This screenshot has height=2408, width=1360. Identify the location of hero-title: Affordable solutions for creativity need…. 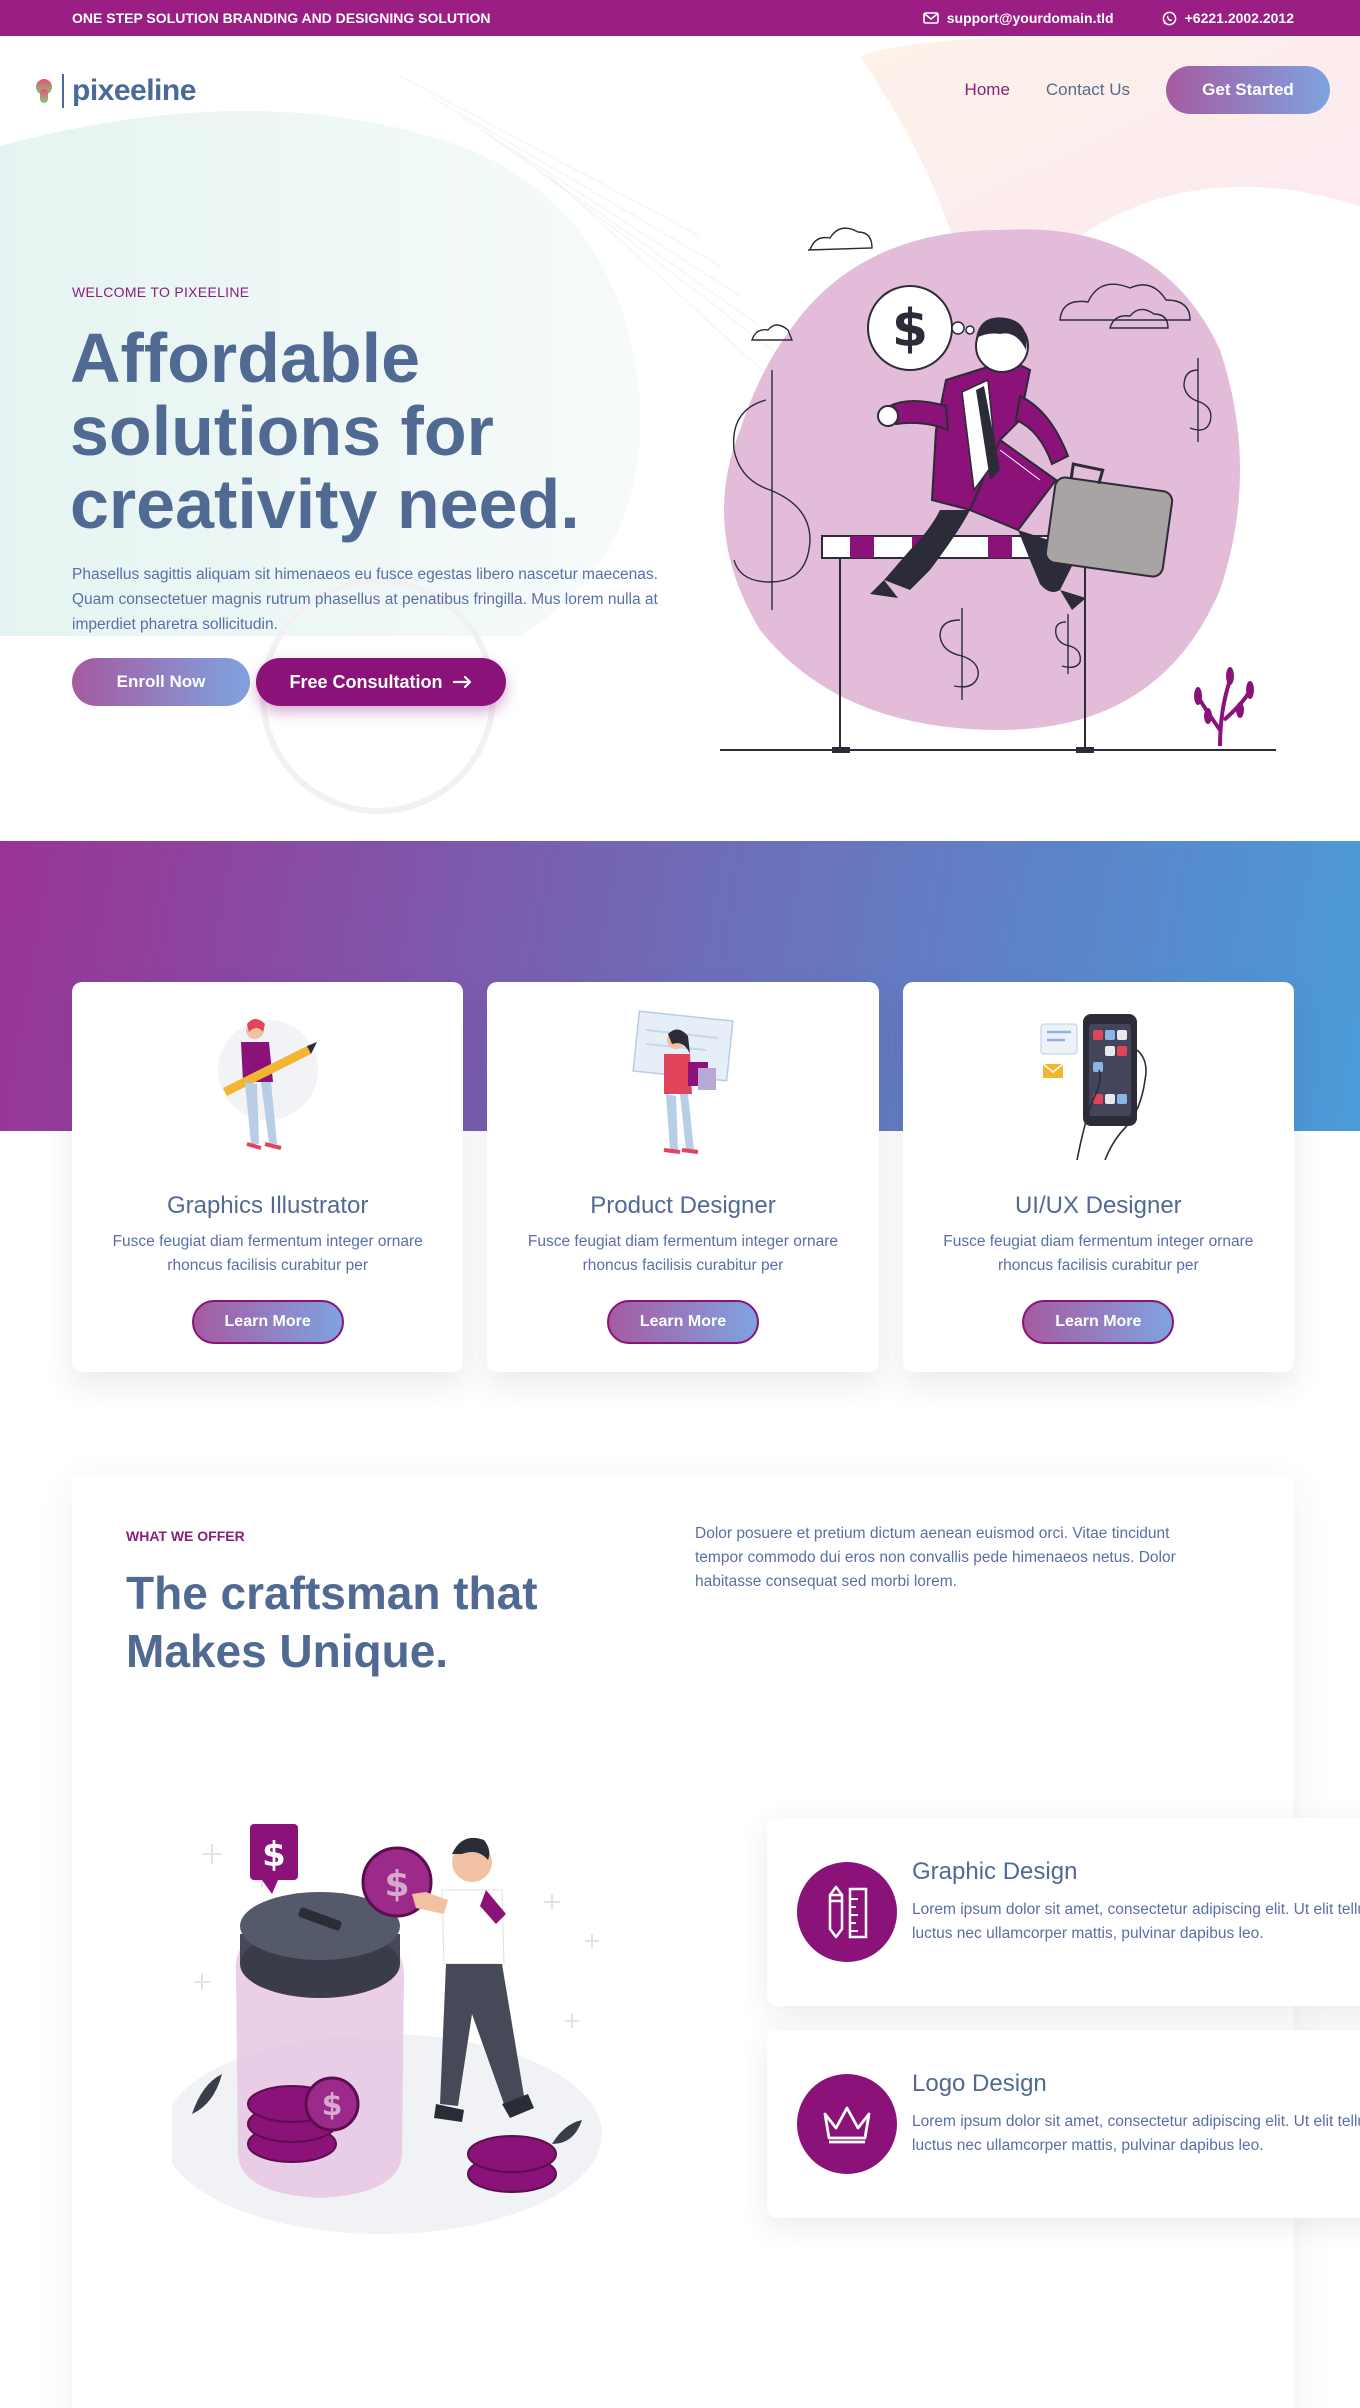
(325, 431).